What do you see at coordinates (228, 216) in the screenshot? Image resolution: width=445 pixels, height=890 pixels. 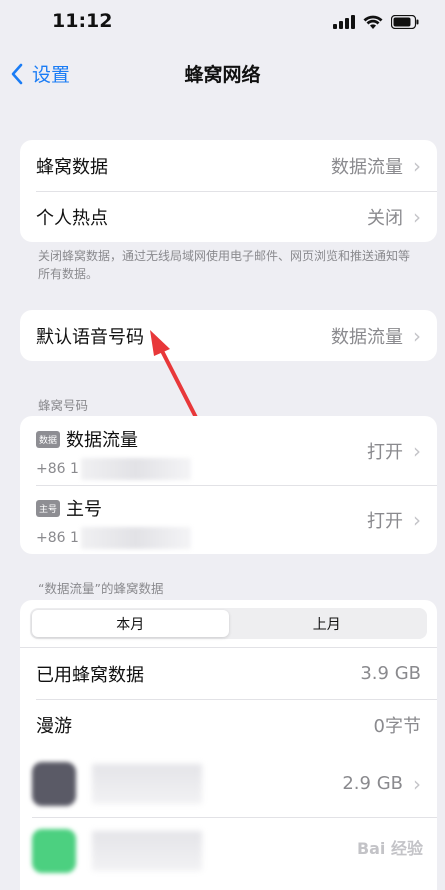 I see `personal-hotspot-row: 个人热点 关闭 ›` at bounding box center [228, 216].